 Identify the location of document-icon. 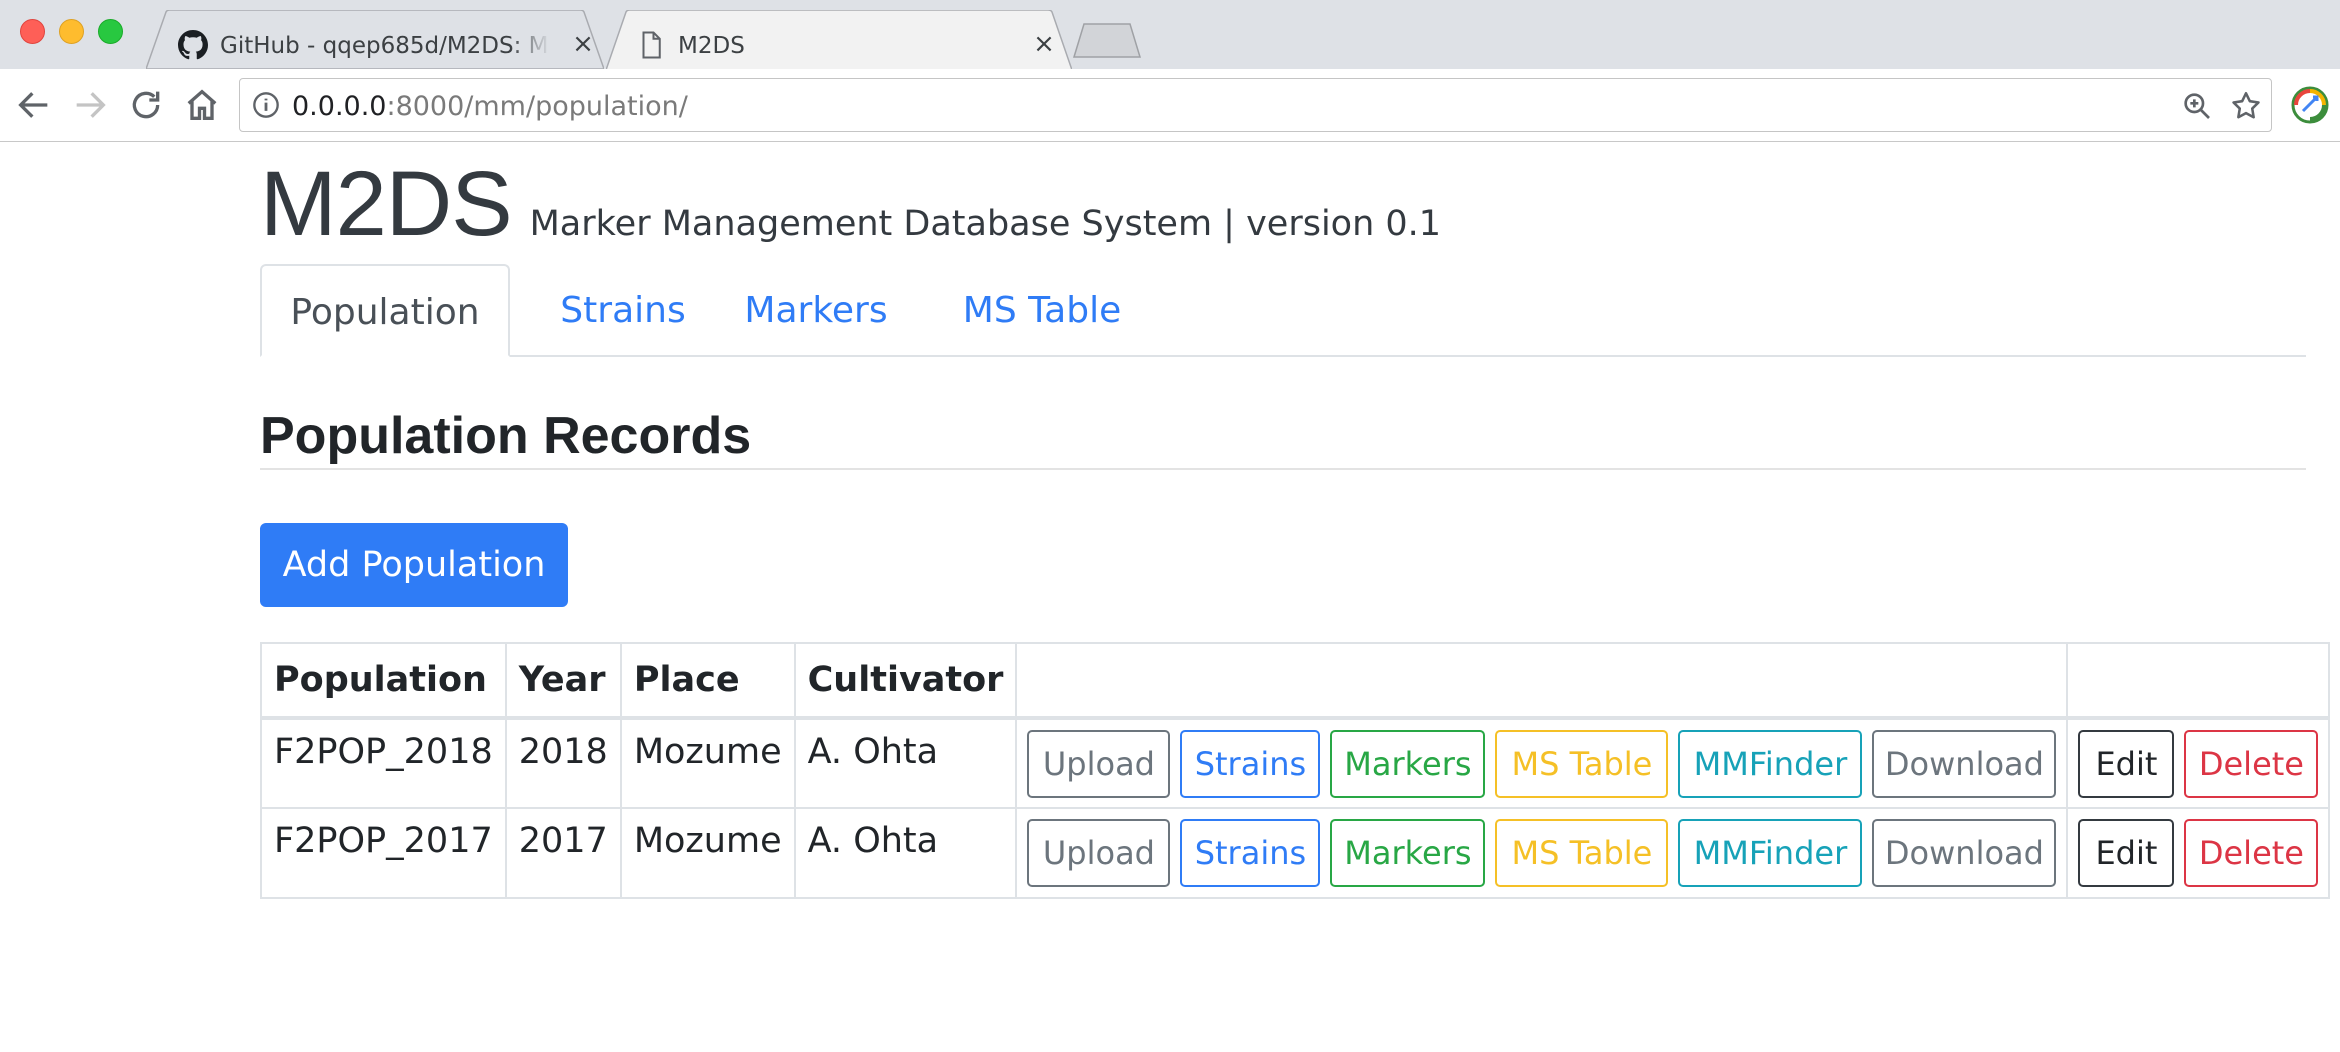
(651, 45).